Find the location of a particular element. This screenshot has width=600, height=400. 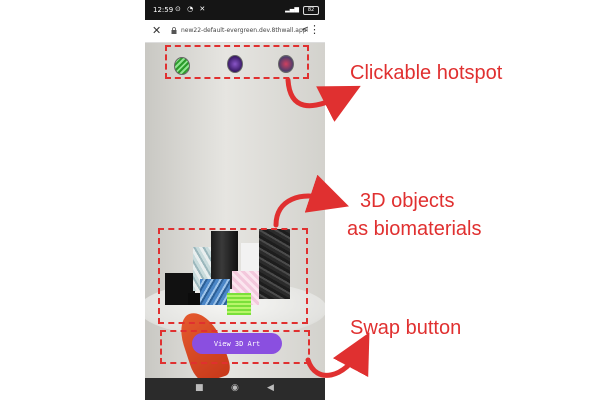

objects-arrow is located at coordinates (311, 201).